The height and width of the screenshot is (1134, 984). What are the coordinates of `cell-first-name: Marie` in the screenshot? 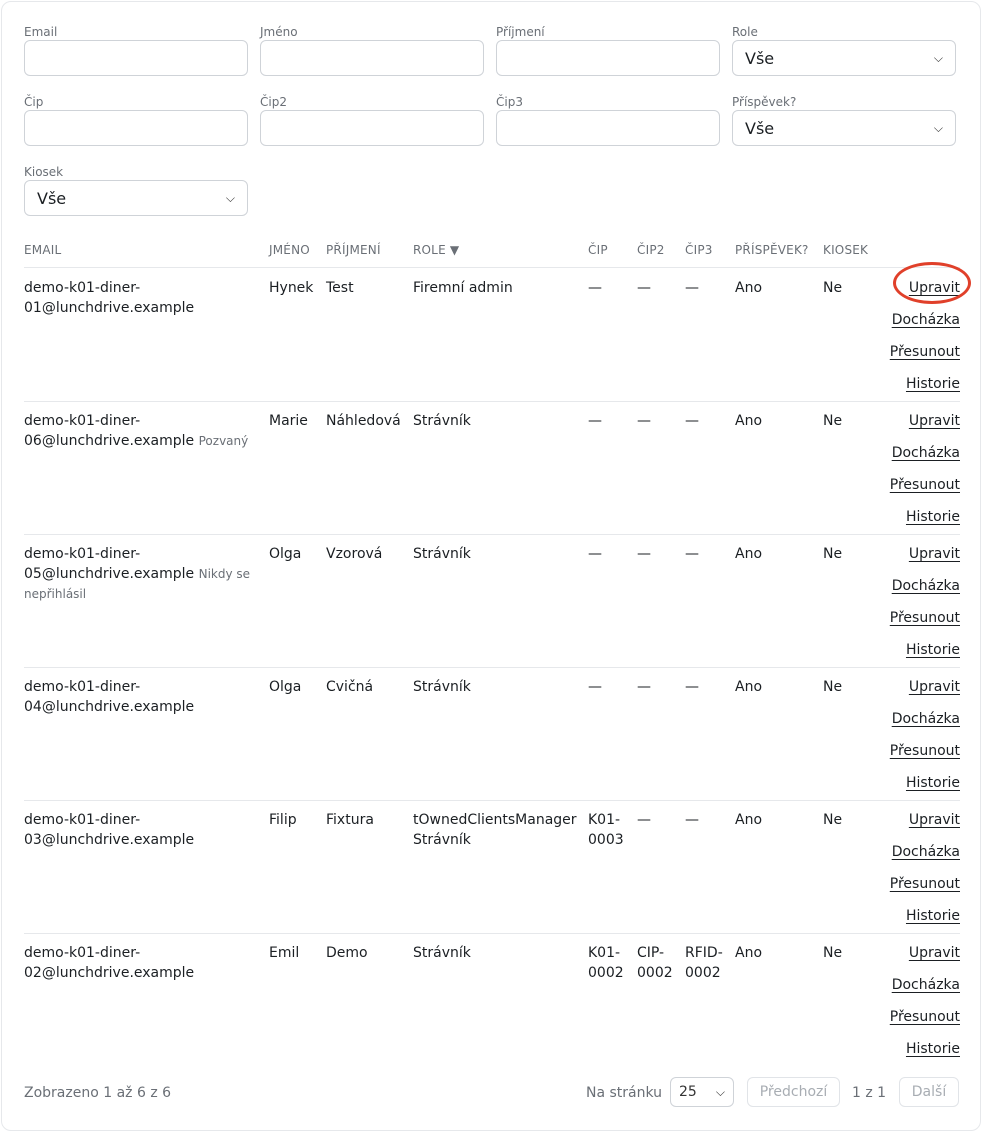 It's located at (295, 421).